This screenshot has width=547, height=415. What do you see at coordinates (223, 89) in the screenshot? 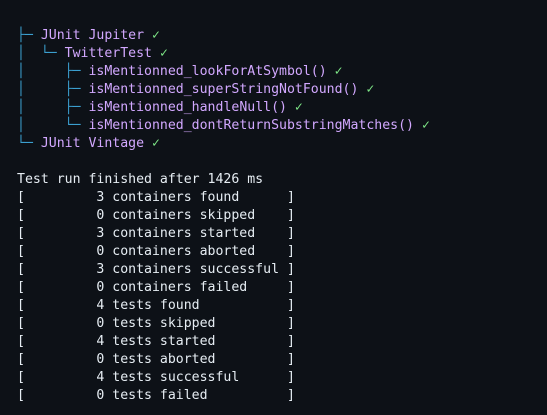
I see `test-name: isMentionned_superStringNotFound()` at bounding box center [223, 89].